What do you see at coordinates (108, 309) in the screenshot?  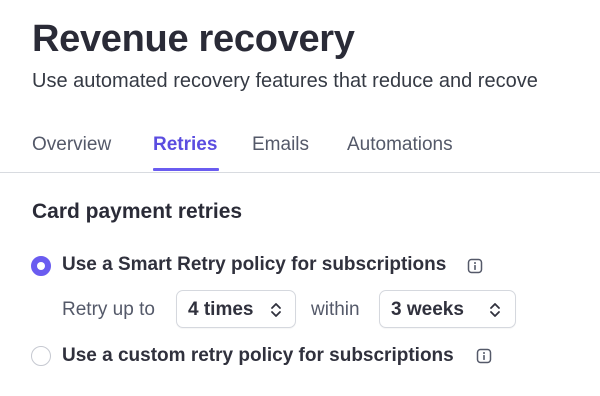 I see `retry-prefix-text: Retry up to` at bounding box center [108, 309].